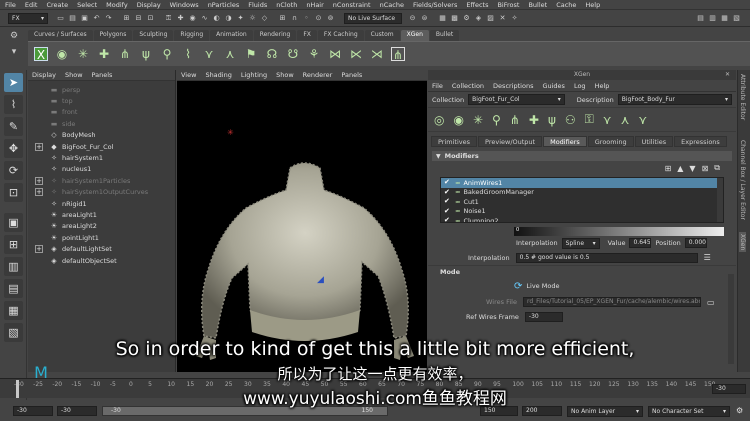  I want to click on render-frame-icon: ▦, so click(442, 18).